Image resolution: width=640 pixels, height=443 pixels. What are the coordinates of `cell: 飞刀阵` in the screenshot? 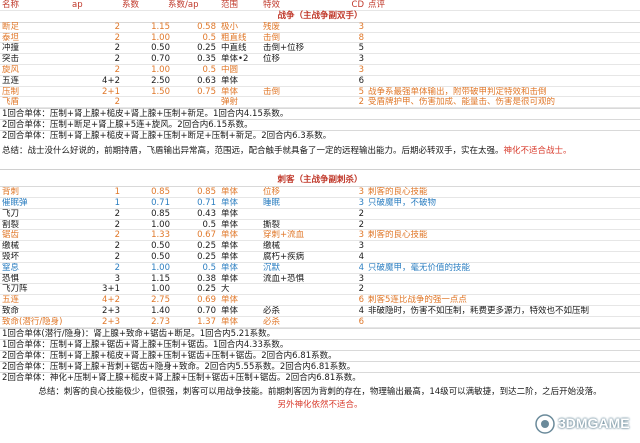 It's located at (37, 289).